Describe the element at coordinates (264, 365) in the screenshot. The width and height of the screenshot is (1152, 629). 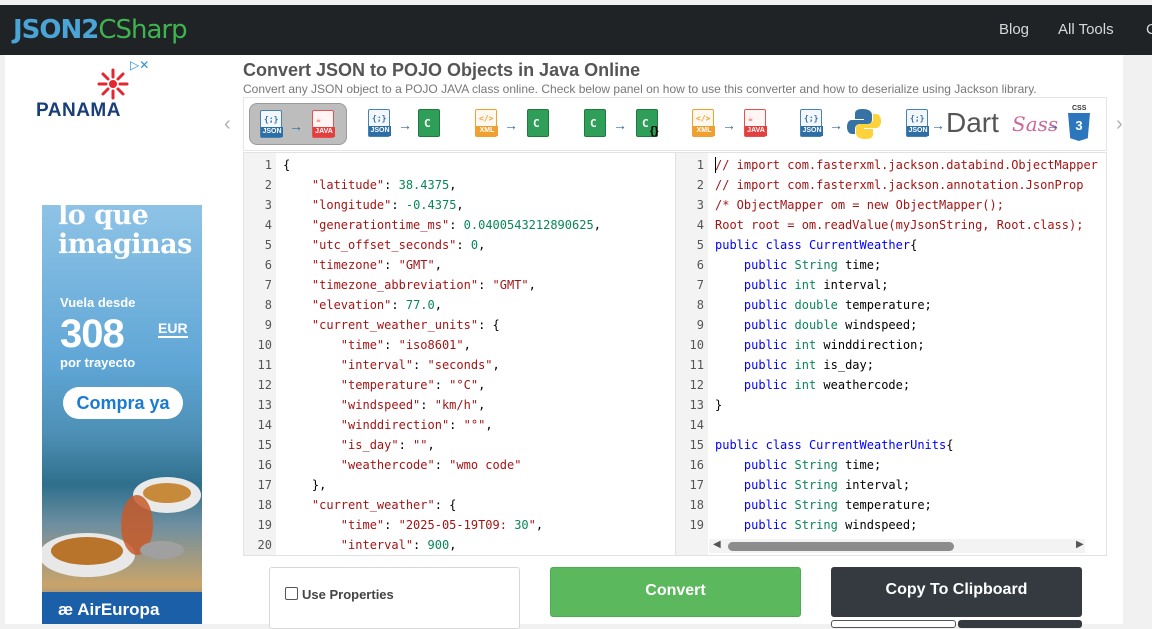
I see `input-line-number: 11` at that location.